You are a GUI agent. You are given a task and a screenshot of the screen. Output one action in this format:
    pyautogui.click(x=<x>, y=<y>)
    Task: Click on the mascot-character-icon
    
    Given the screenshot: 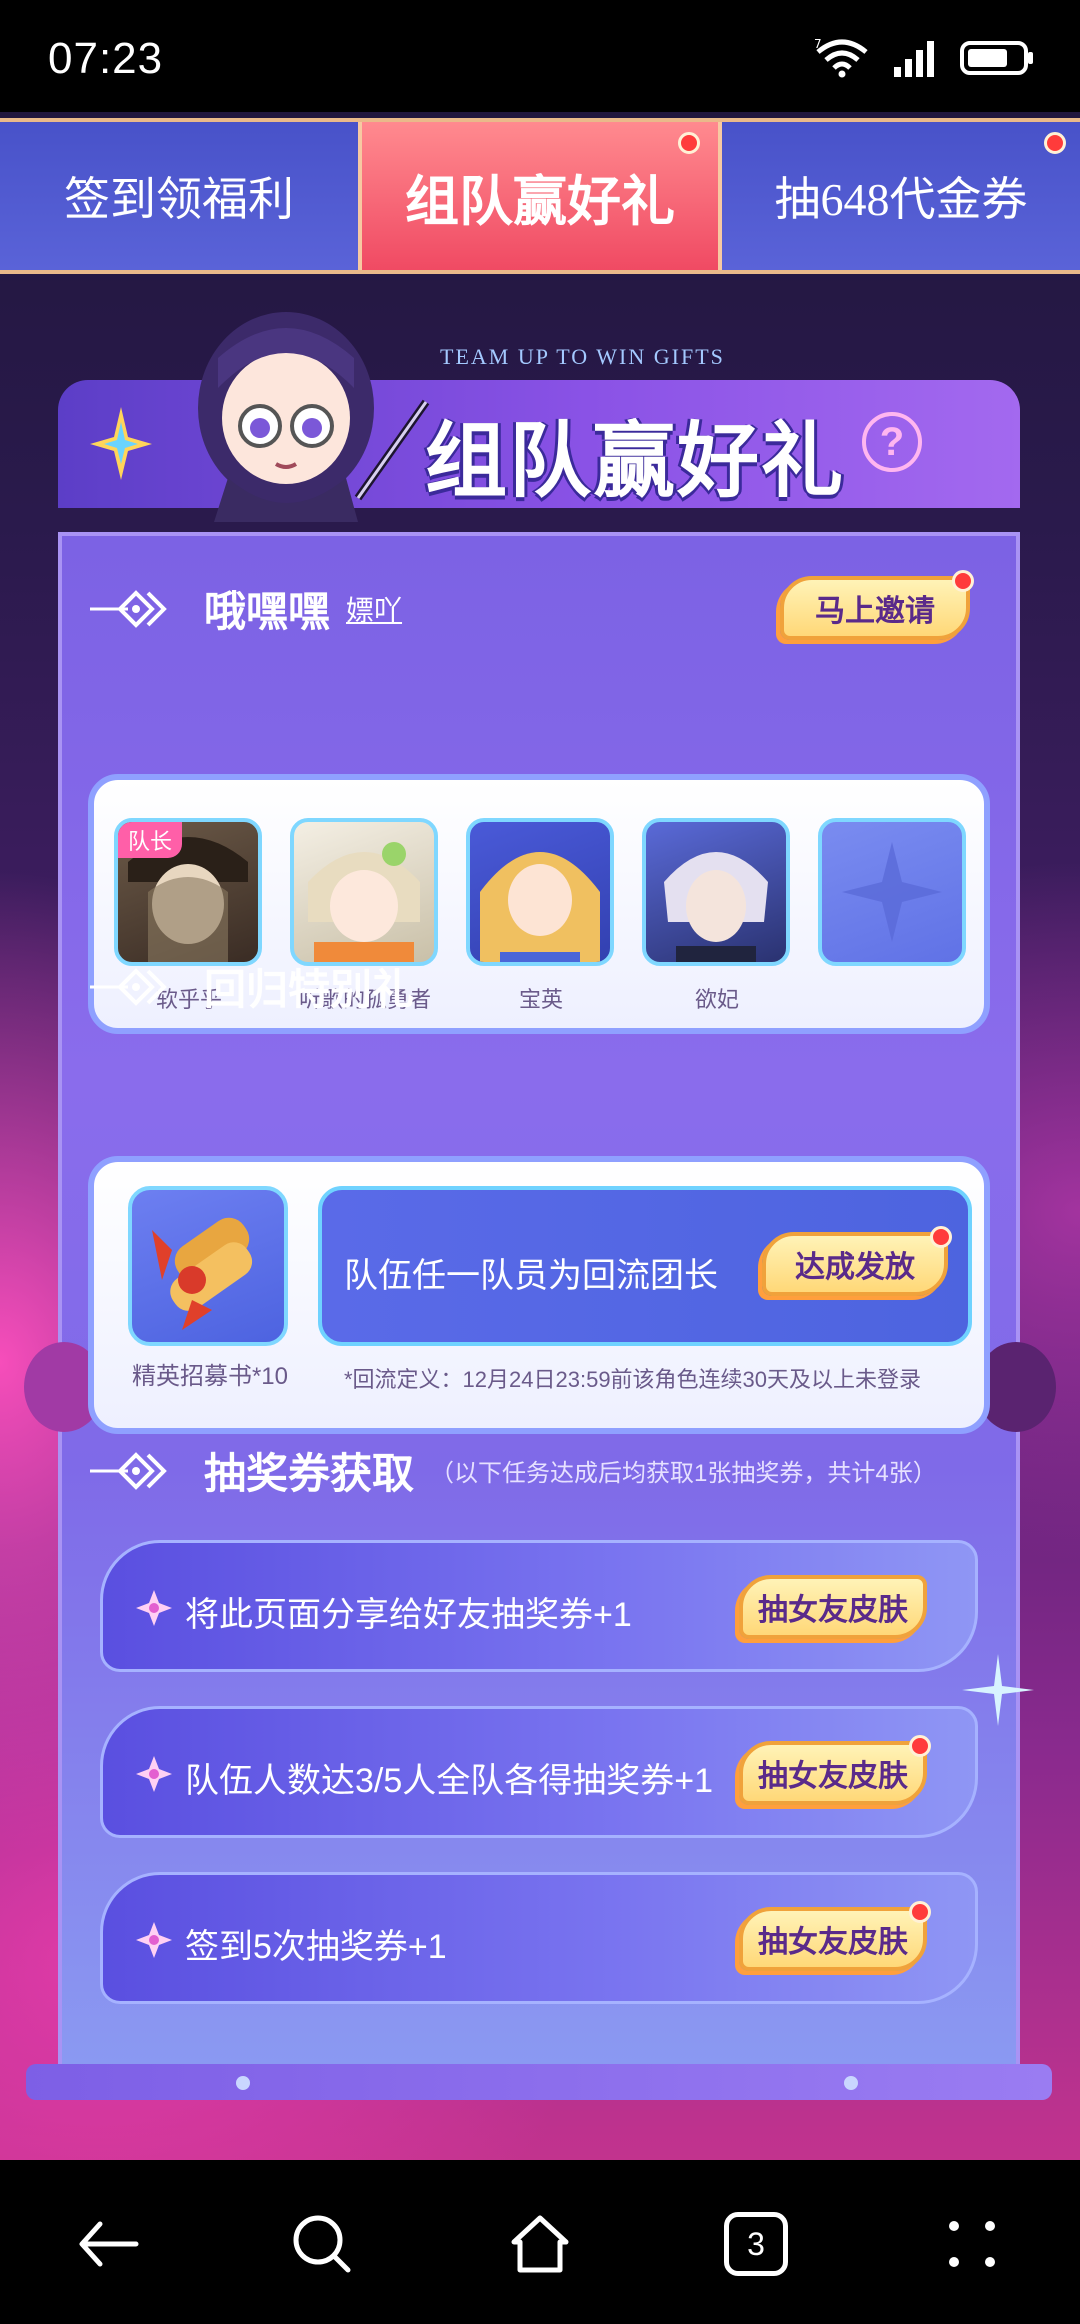 What is the action you would take?
    pyautogui.click(x=314, y=417)
    